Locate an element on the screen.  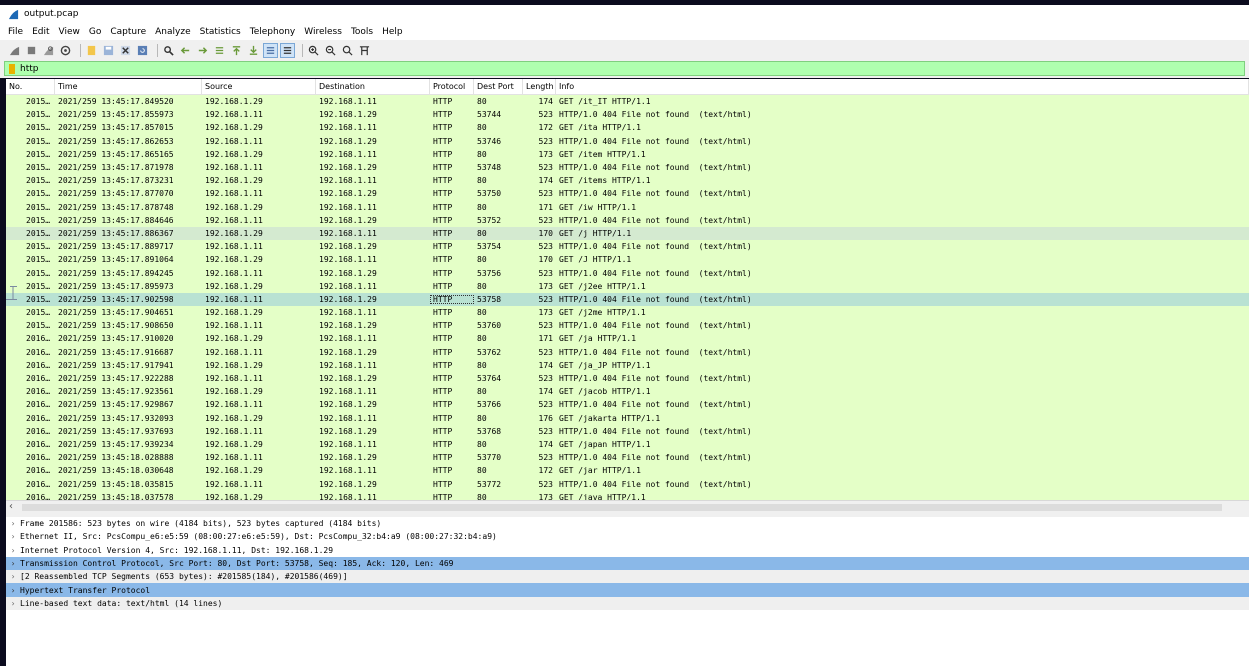
column-header-destination: Destination is located at coordinates (373, 87).